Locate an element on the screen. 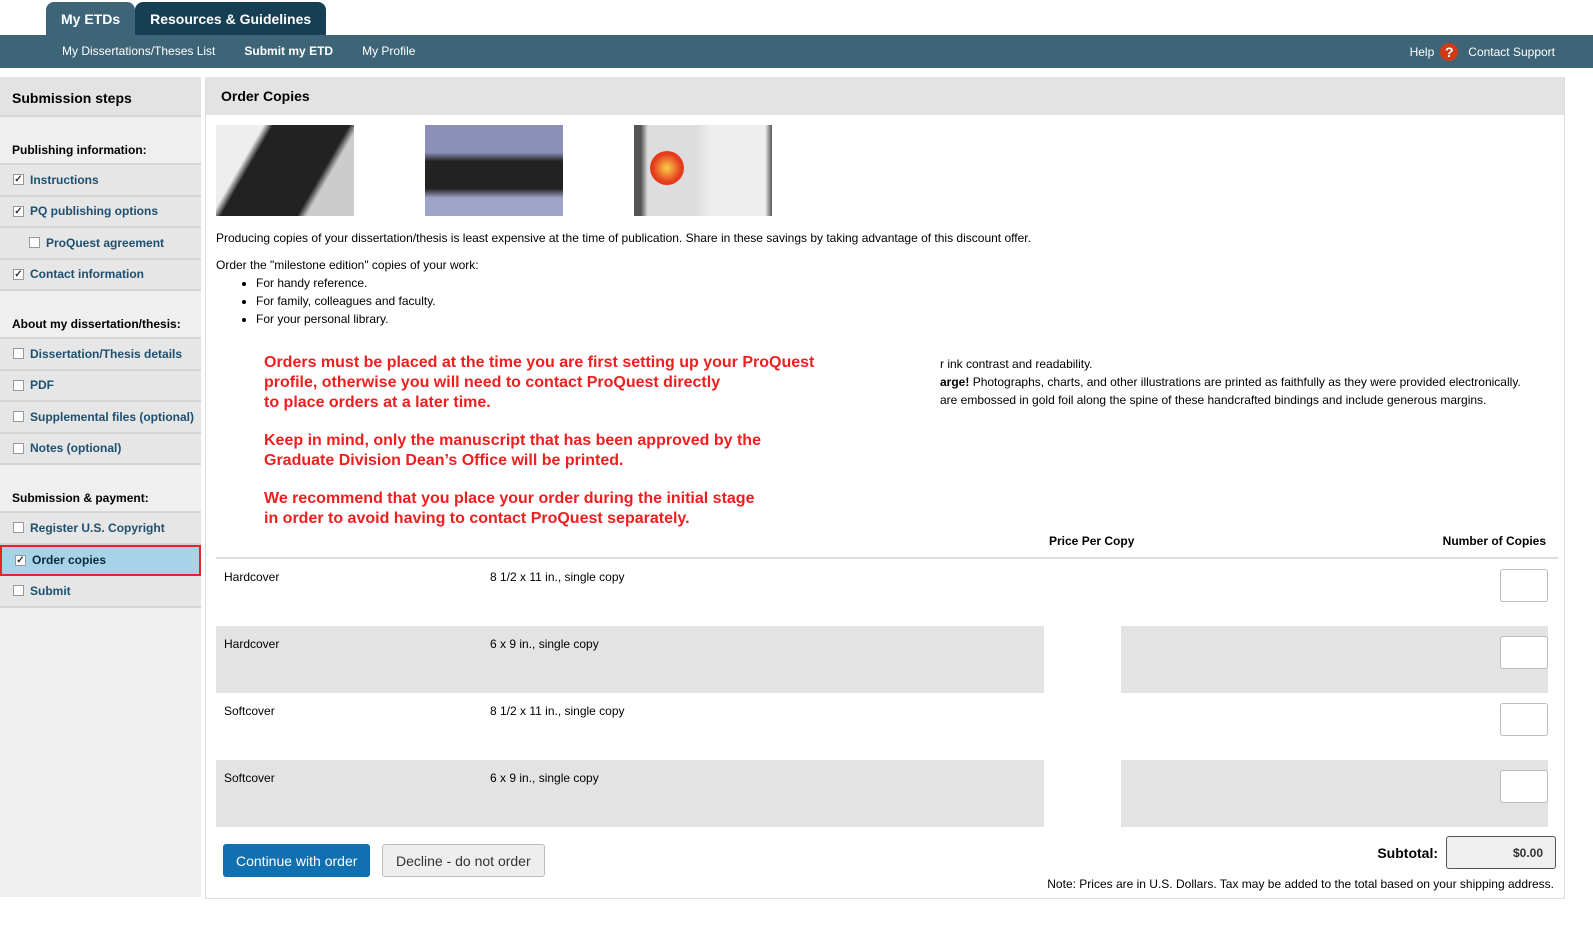 This screenshot has width=1593, height=931. list-item: For family, colleagues and faculty. is located at coordinates (346, 301).